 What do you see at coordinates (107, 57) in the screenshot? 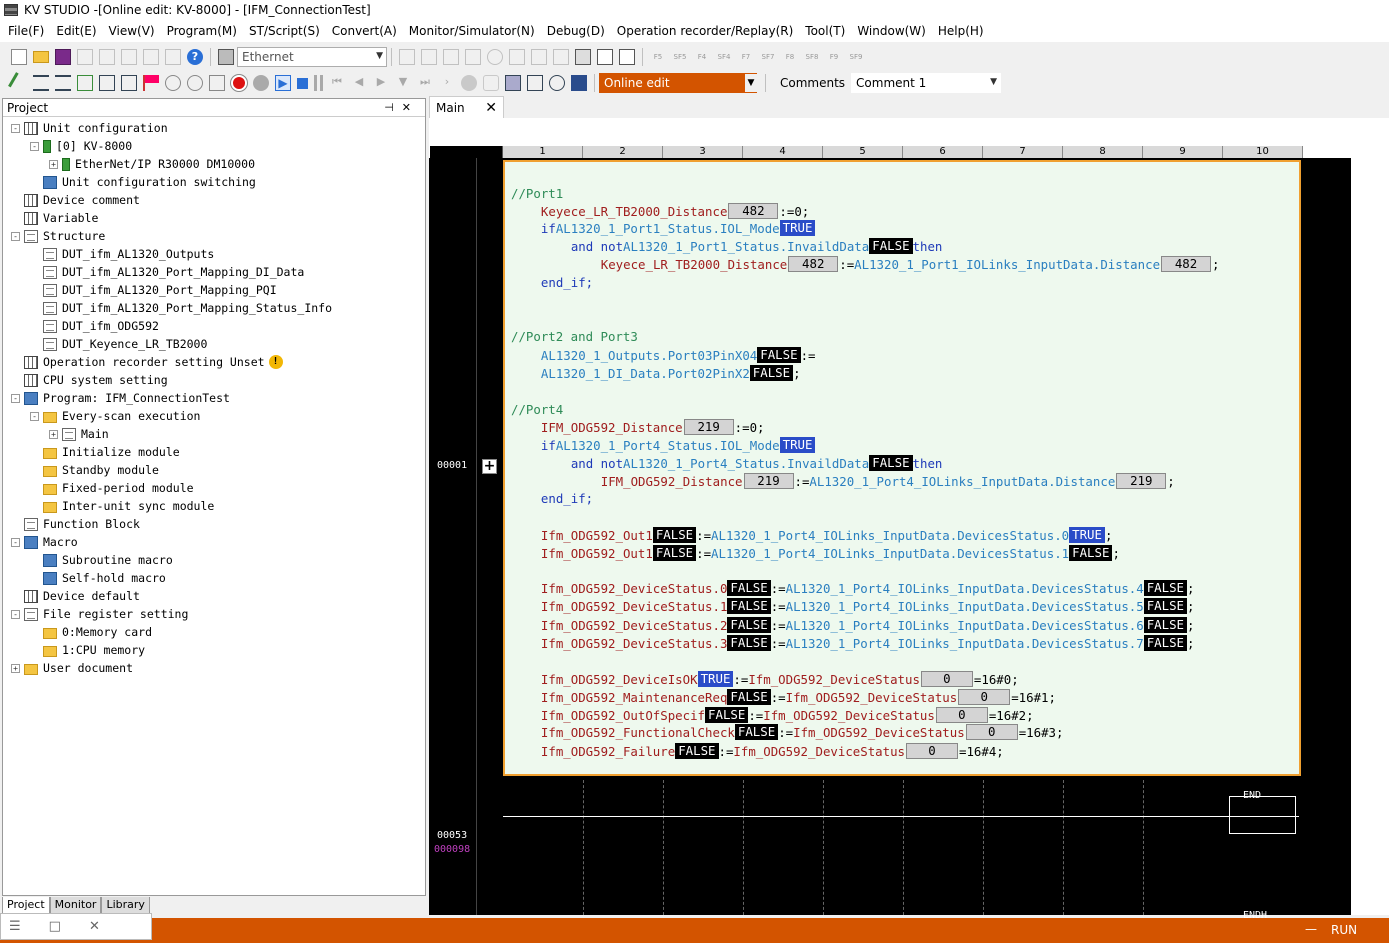
I see `print-preview-icon` at bounding box center [107, 57].